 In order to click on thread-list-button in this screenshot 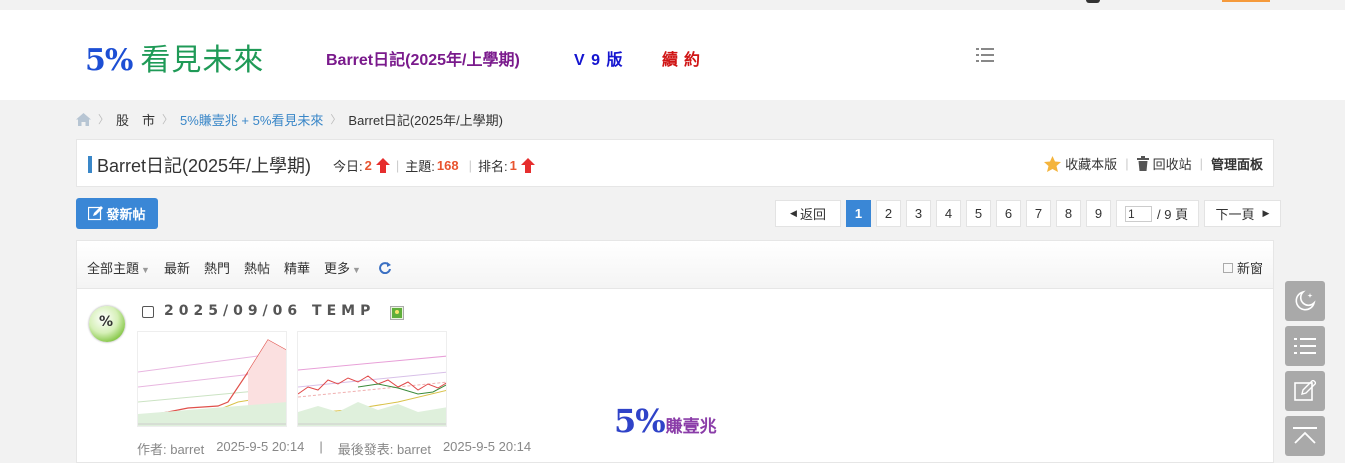, I will do `click(1305, 346)`.